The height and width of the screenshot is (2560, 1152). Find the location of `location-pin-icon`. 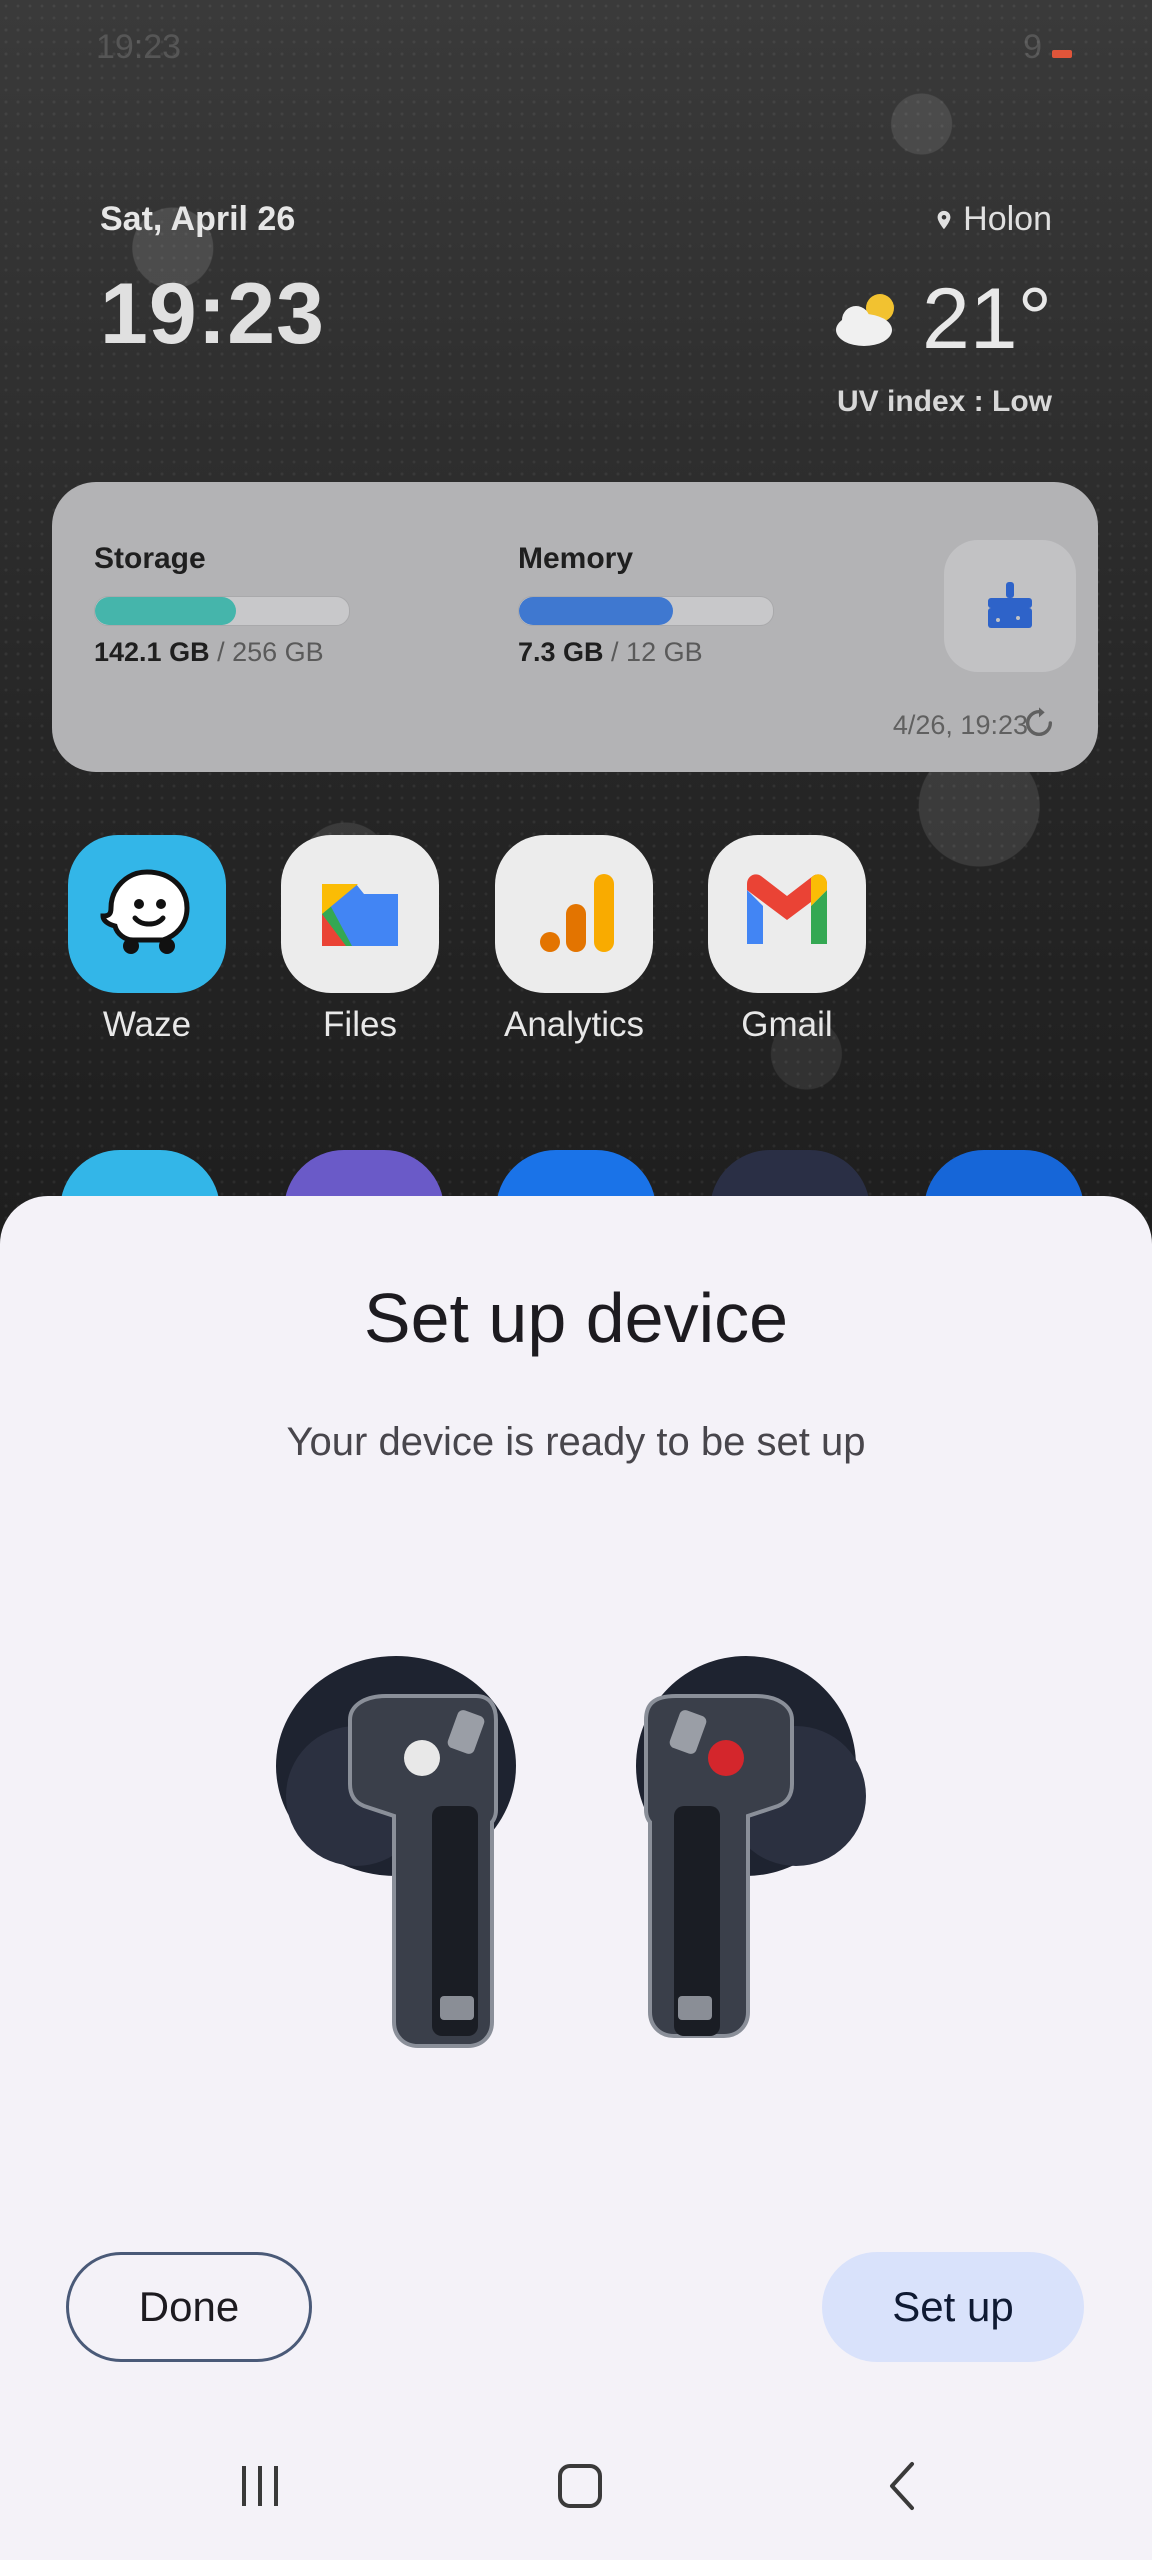

location-pin-icon is located at coordinates (944, 219).